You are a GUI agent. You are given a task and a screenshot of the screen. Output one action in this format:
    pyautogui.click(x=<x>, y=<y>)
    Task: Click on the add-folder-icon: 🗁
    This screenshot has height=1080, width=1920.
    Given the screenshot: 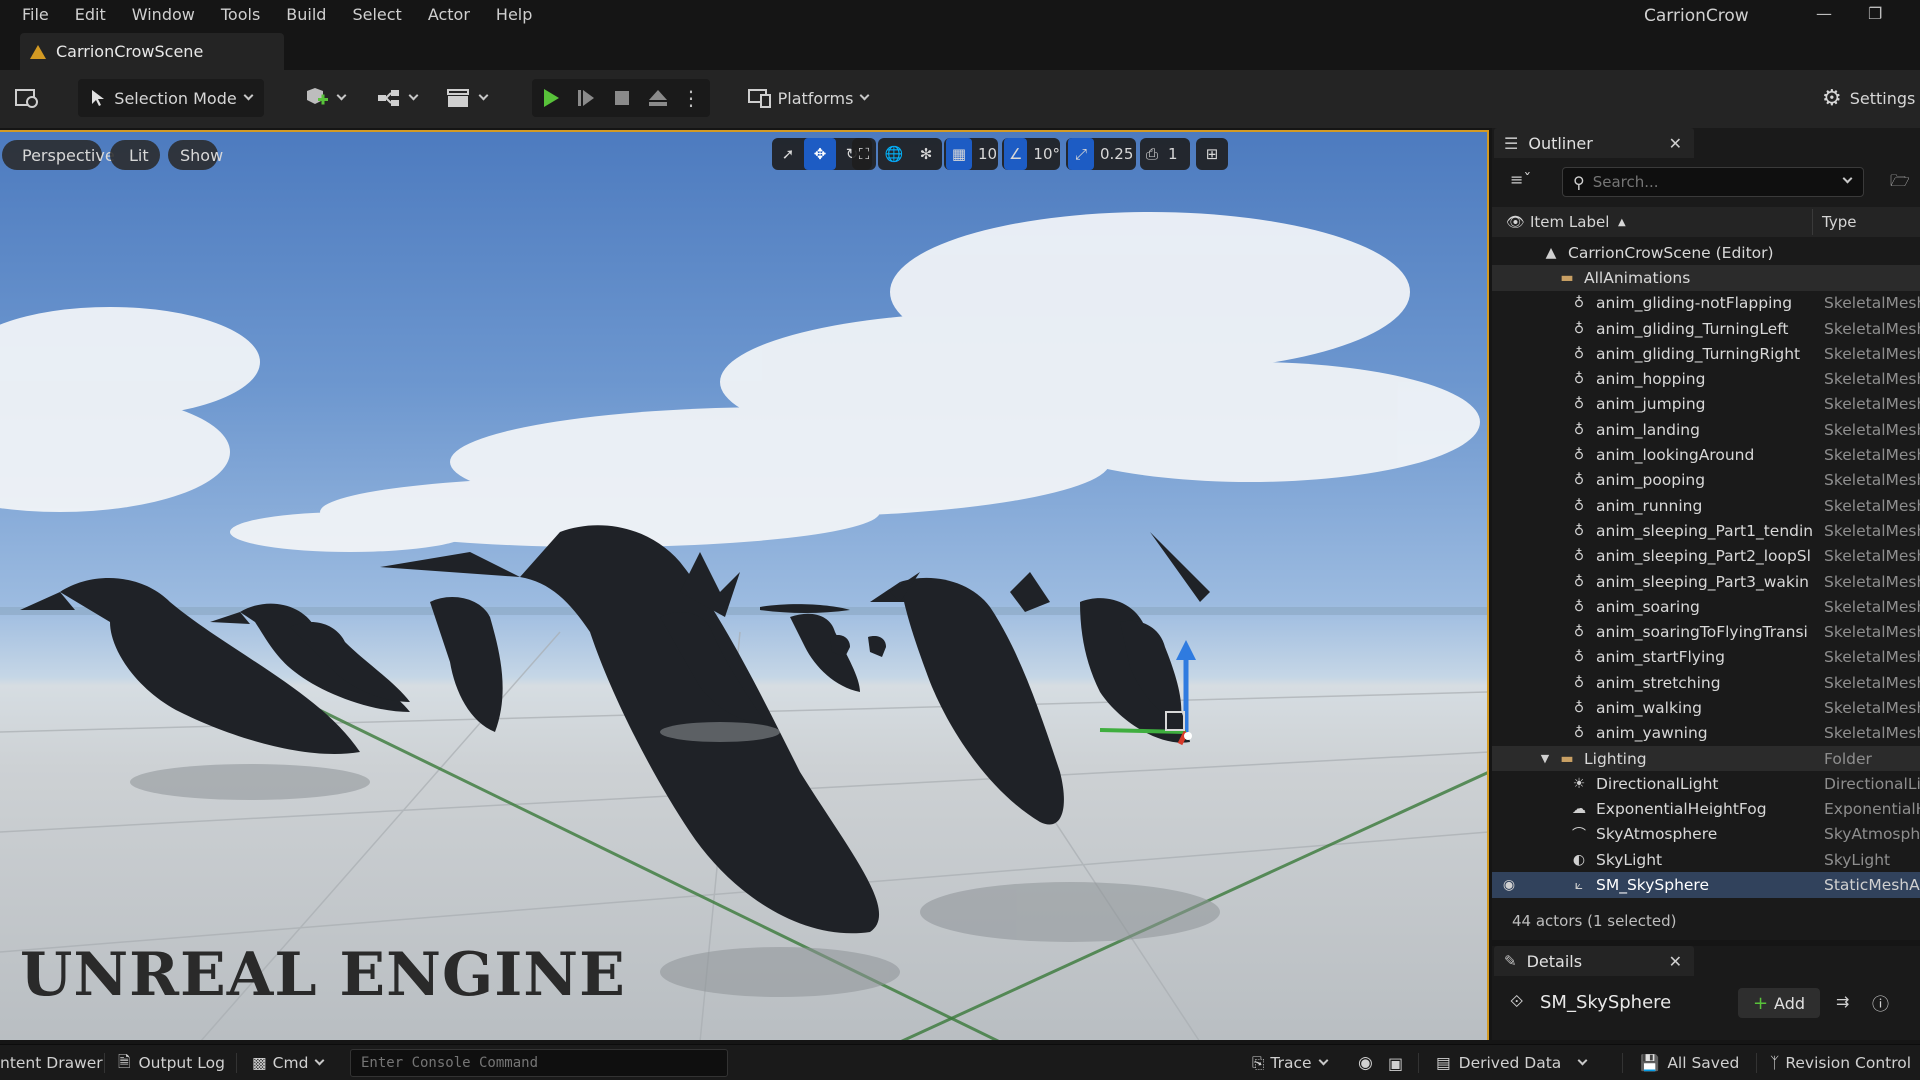 What is the action you would take?
    pyautogui.click(x=1900, y=183)
    